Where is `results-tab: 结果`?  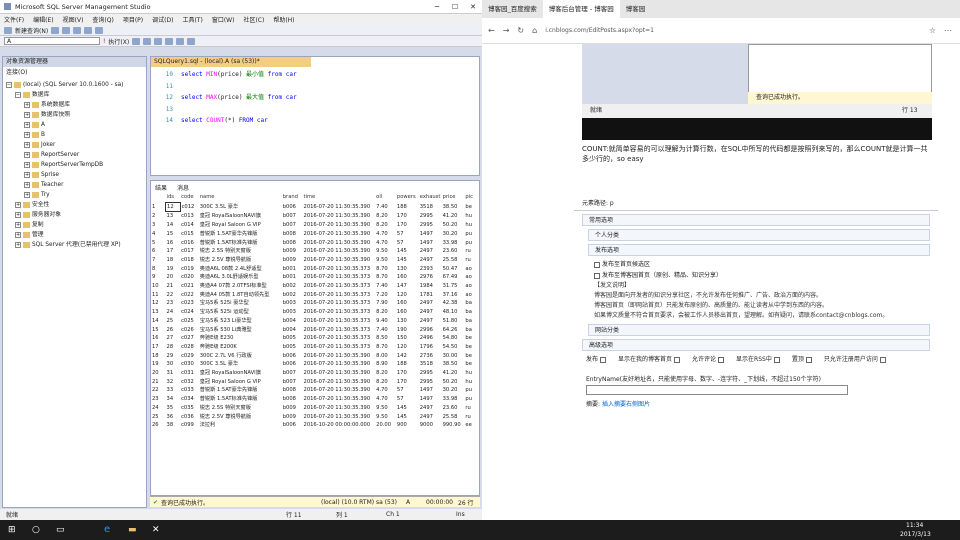 results-tab: 结果 is located at coordinates (161, 187).